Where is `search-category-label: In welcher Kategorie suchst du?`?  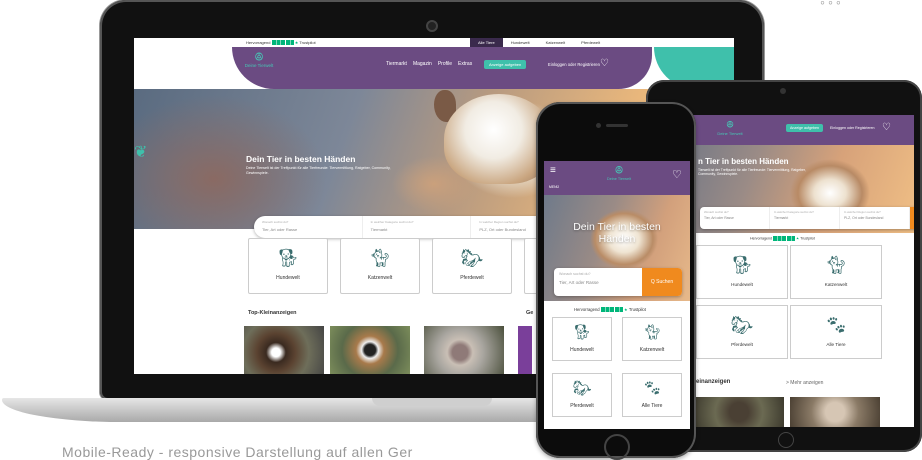 search-category-label: In welcher Kategorie suchst du? is located at coordinates (392, 222).